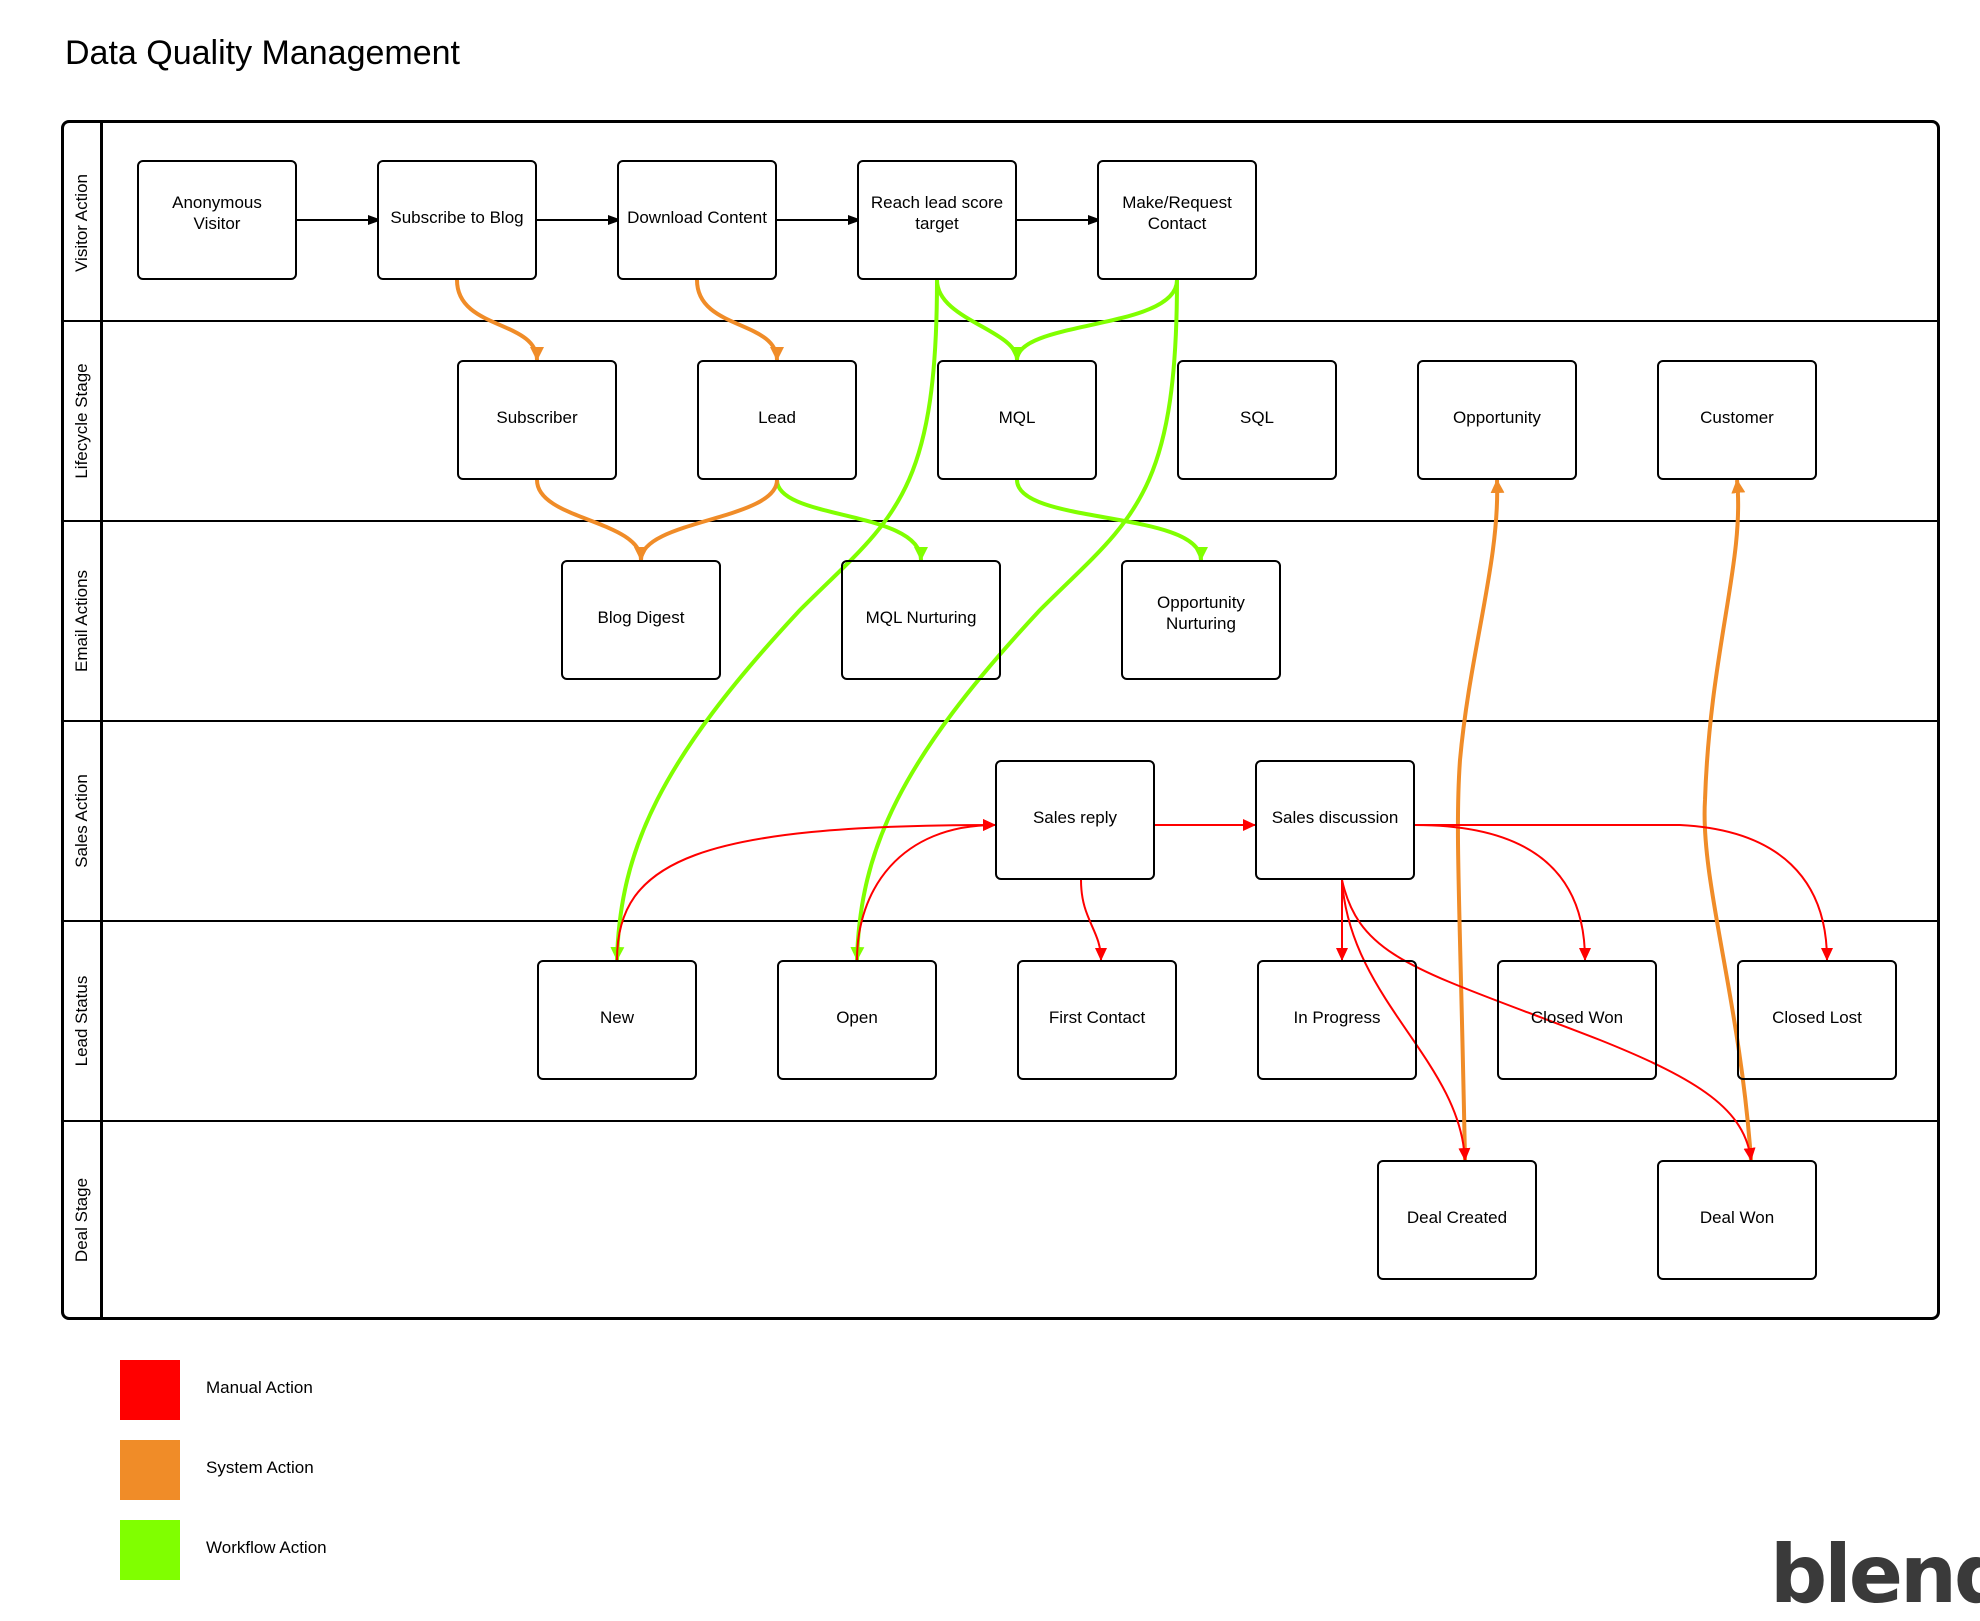 This screenshot has width=1980, height=1621. What do you see at coordinates (150, 1550) in the screenshot?
I see `legend-swatch-workflow` at bounding box center [150, 1550].